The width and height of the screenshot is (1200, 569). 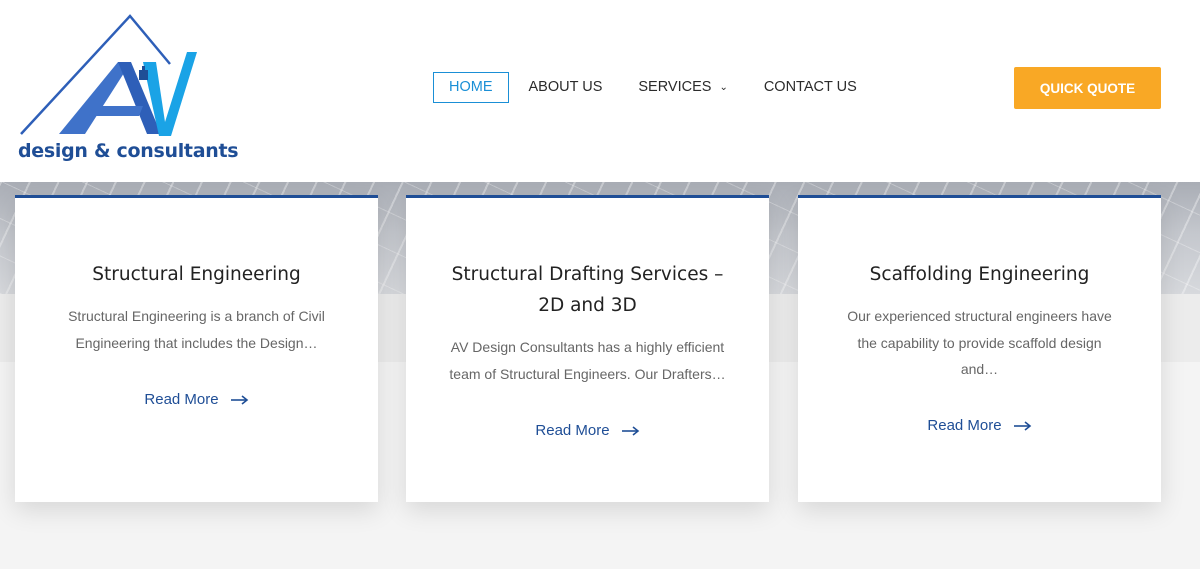 I want to click on nav-home: HOME, so click(x=471, y=87).